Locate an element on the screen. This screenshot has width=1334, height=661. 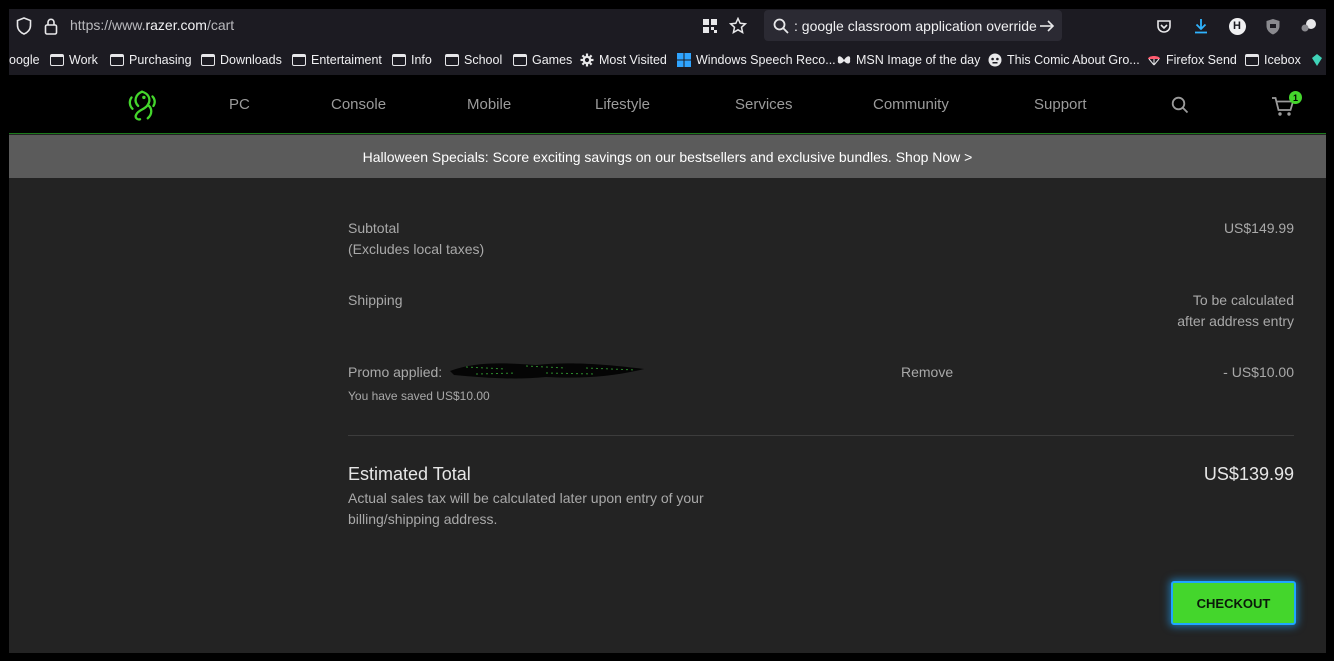
bookmark-label: Purchasing is located at coordinates (160, 60).